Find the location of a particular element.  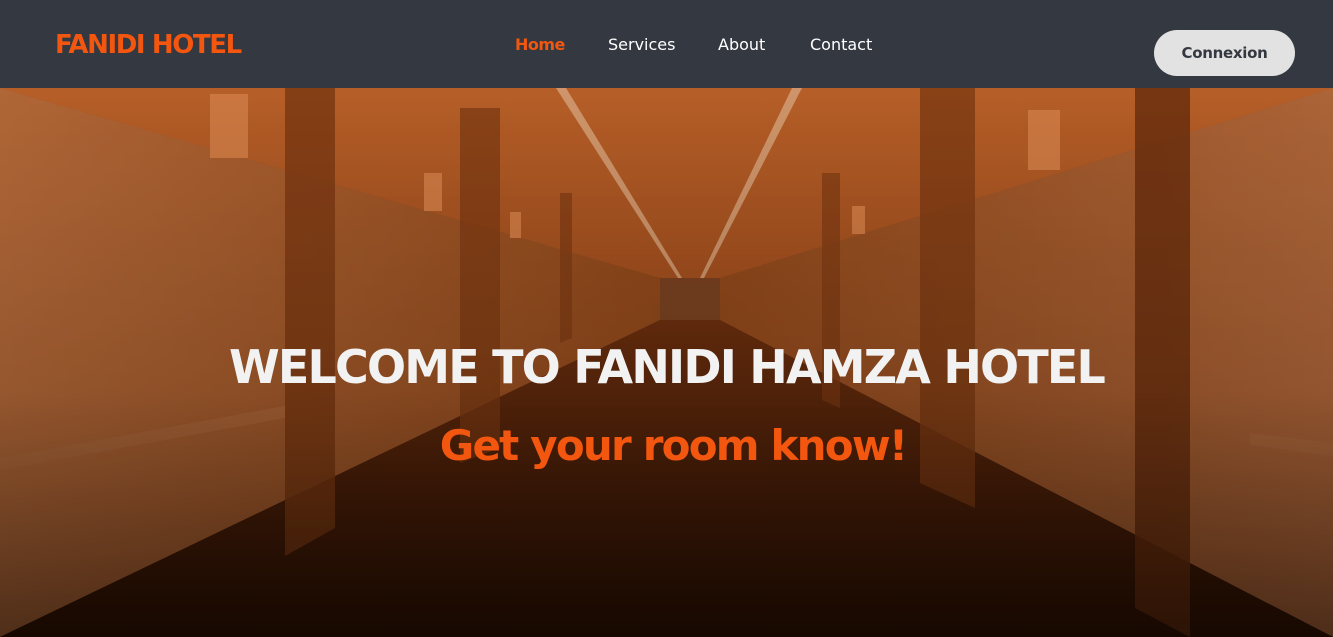

hero-subtitle: Get your room know! is located at coordinates (673, 445).